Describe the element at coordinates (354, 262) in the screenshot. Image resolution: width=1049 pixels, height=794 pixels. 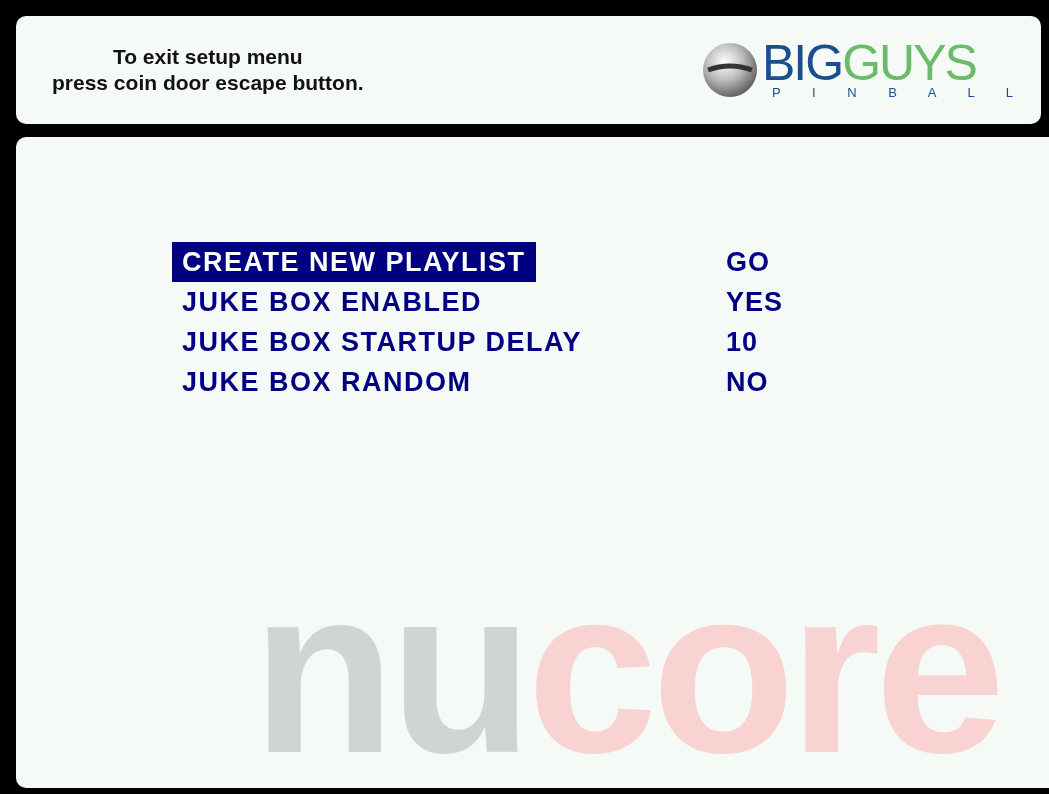
I see `menu-item: CREATE NEW PLAYLIST` at that location.